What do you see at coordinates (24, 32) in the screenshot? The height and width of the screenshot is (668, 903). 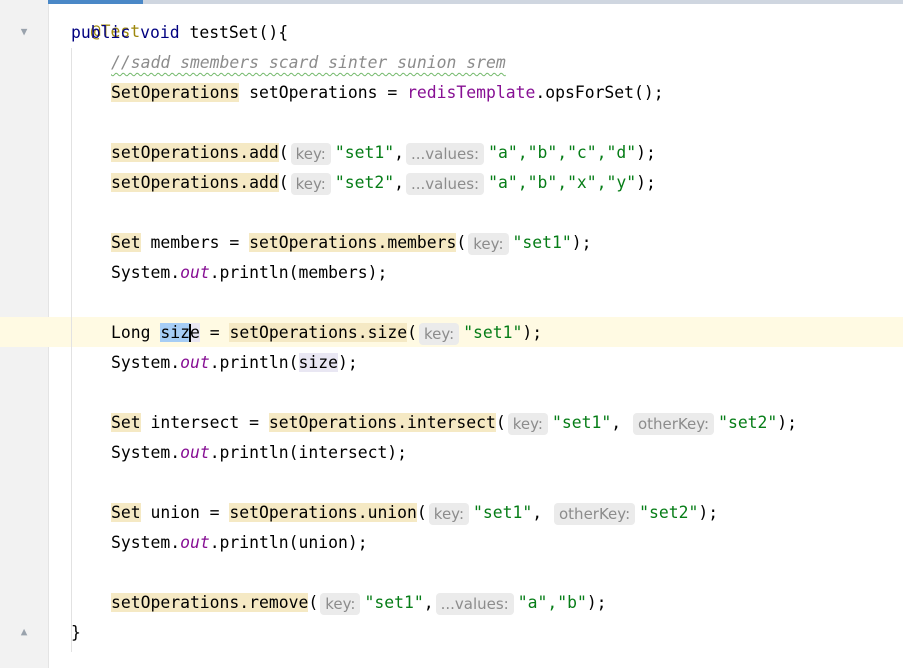 I see `fold-start-icon: ▼` at bounding box center [24, 32].